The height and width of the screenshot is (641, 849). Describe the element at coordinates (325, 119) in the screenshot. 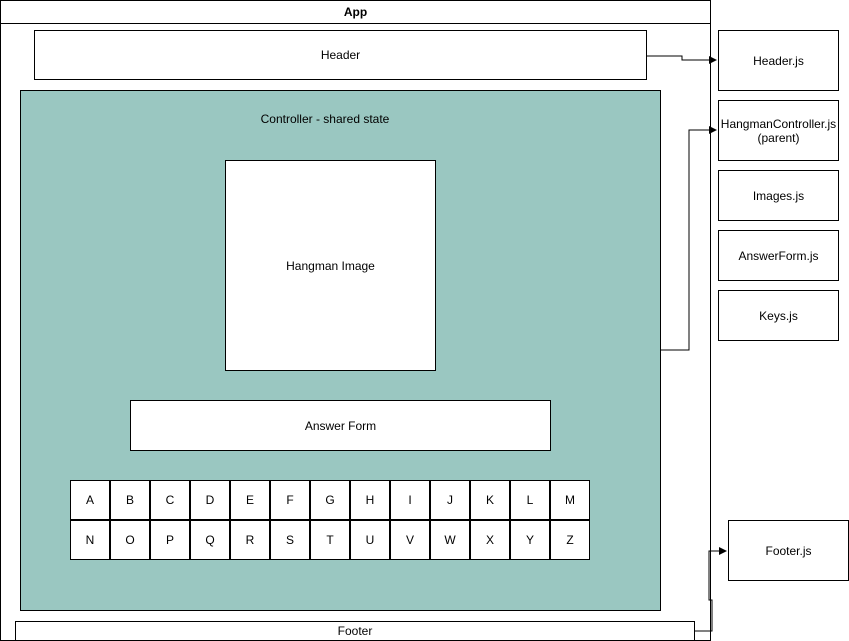

I see `controller-label: Controller - shared state` at that location.